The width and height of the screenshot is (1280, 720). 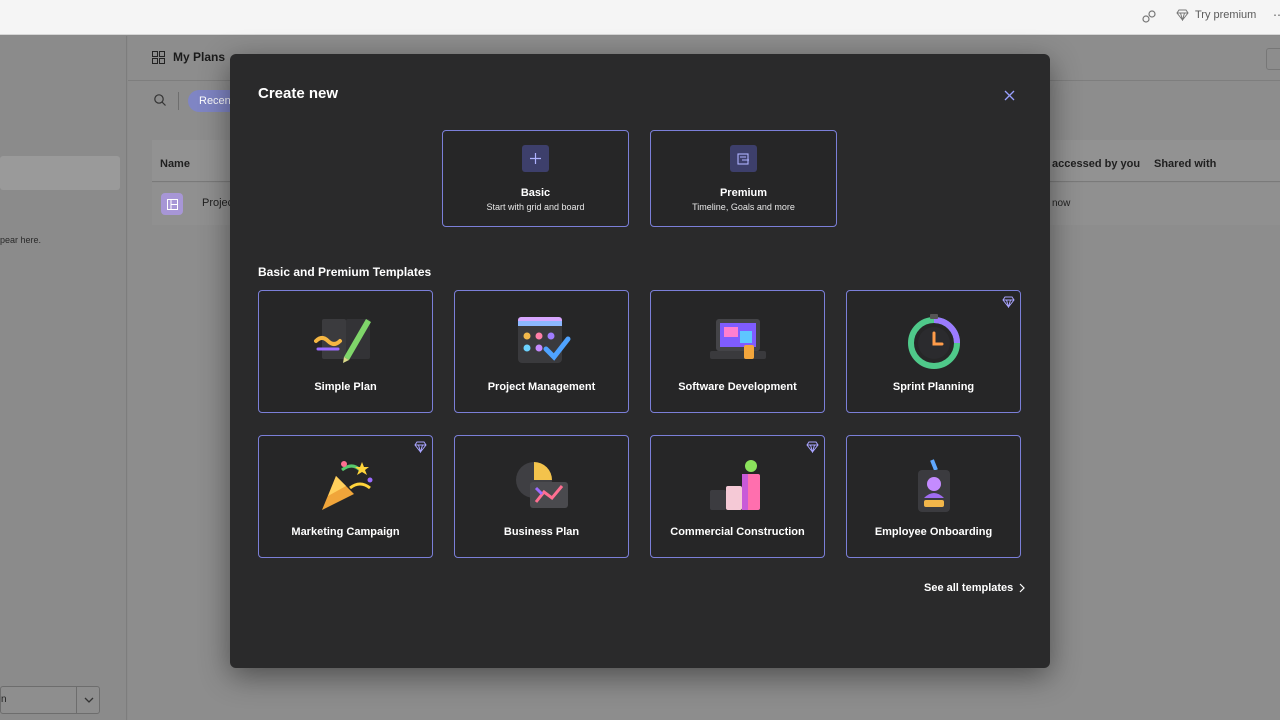 What do you see at coordinates (88, 700) in the screenshot?
I see `chevron-down-icon` at bounding box center [88, 700].